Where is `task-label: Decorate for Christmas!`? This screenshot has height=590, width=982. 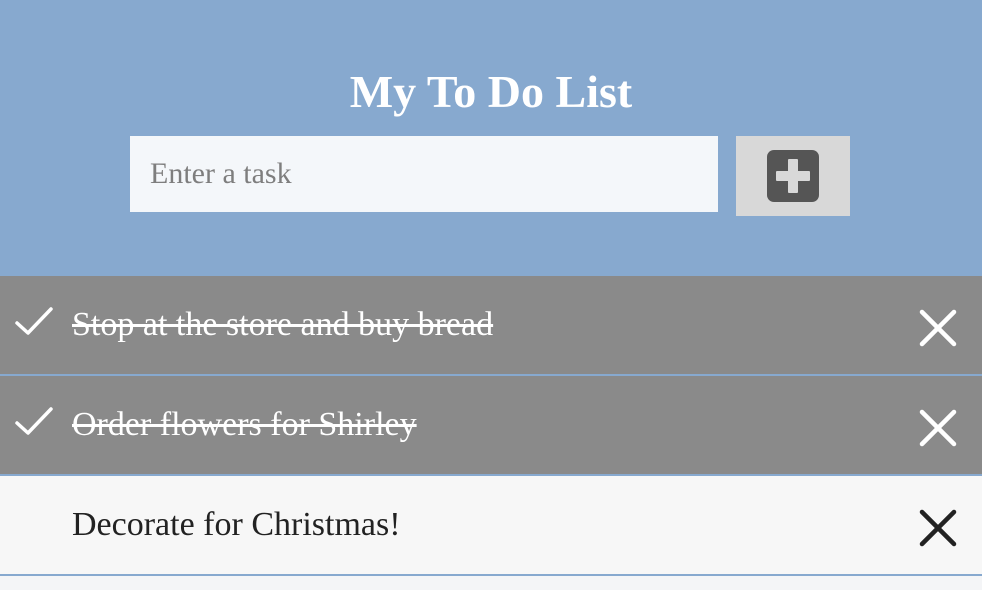
task-label: Decorate for Christmas! is located at coordinates (236, 524).